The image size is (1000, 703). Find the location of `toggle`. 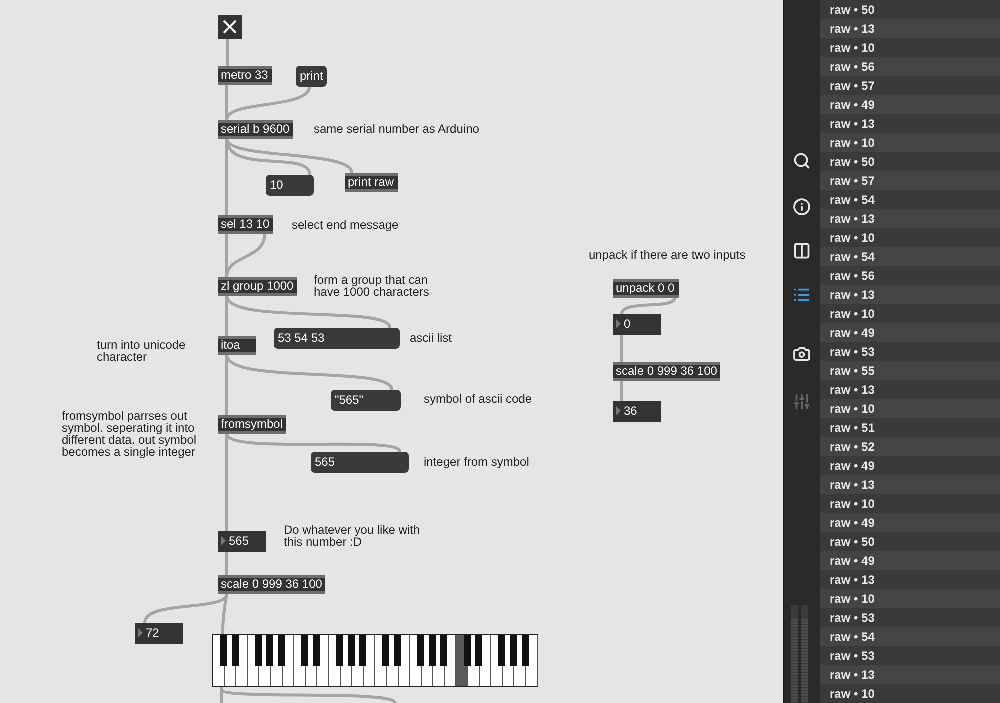

toggle is located at coordinates (230, 27).